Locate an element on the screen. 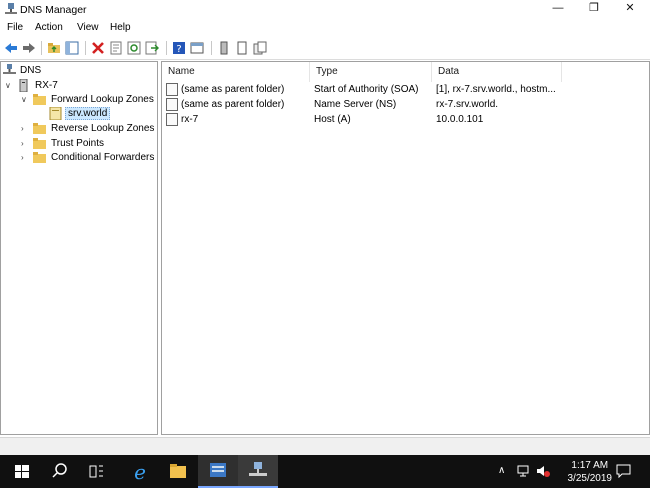  tree-item-zone-srv-world: srv.world is located at coordinates (81, 114).